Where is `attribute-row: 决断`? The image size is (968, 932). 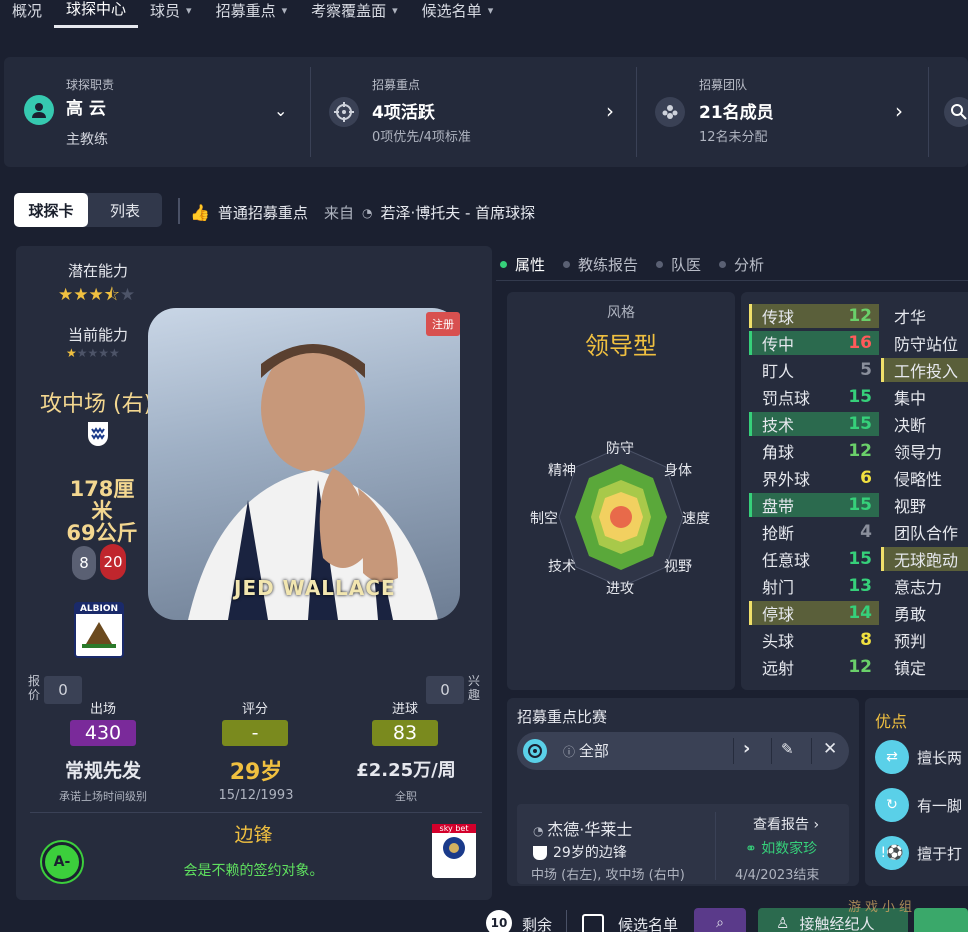
attribute-row: 决断 is located at coordinates (924, 424).